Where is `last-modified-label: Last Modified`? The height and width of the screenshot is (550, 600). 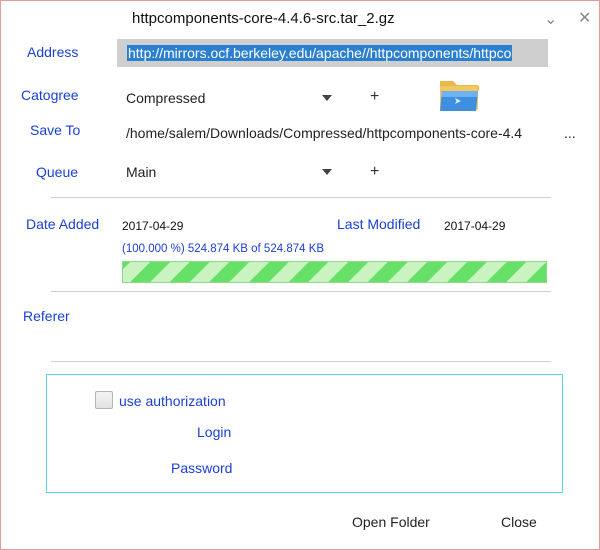
last-modified-label: Last Modified is located at coordinates (379, 224).